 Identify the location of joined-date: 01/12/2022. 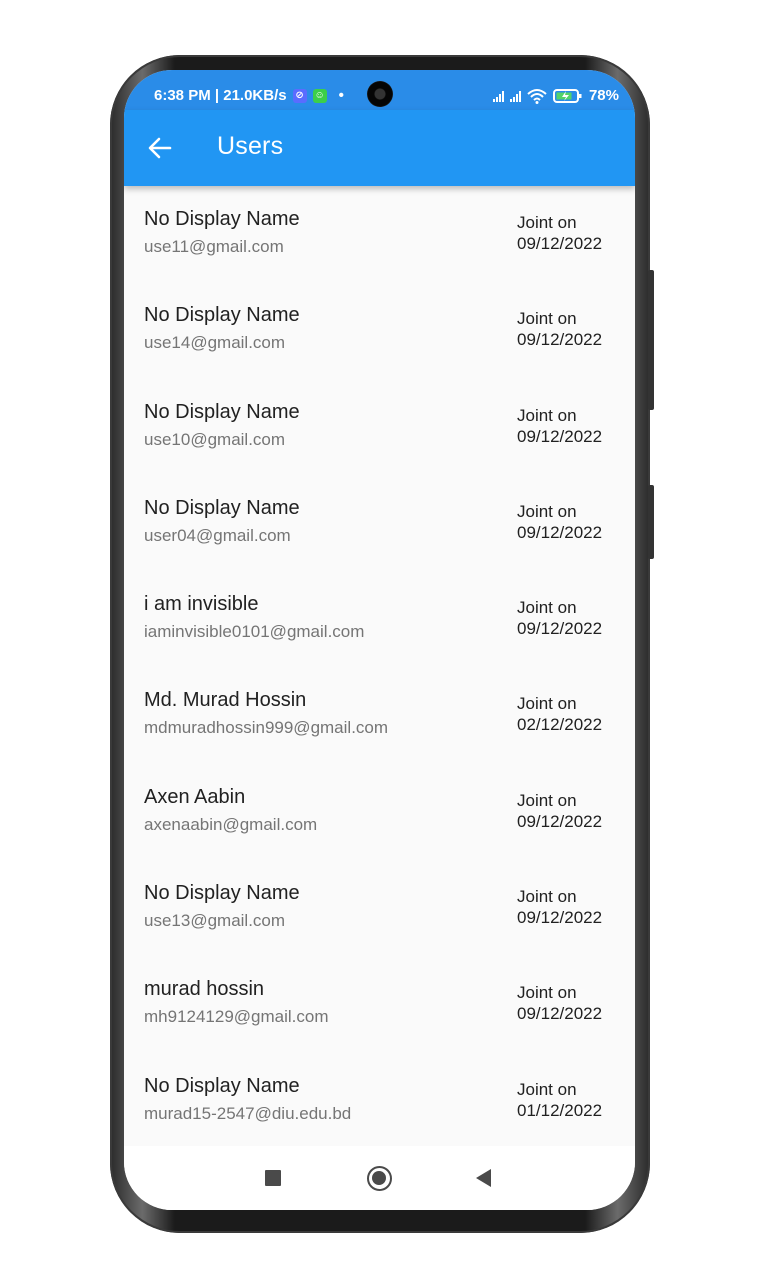
(560, 1110).